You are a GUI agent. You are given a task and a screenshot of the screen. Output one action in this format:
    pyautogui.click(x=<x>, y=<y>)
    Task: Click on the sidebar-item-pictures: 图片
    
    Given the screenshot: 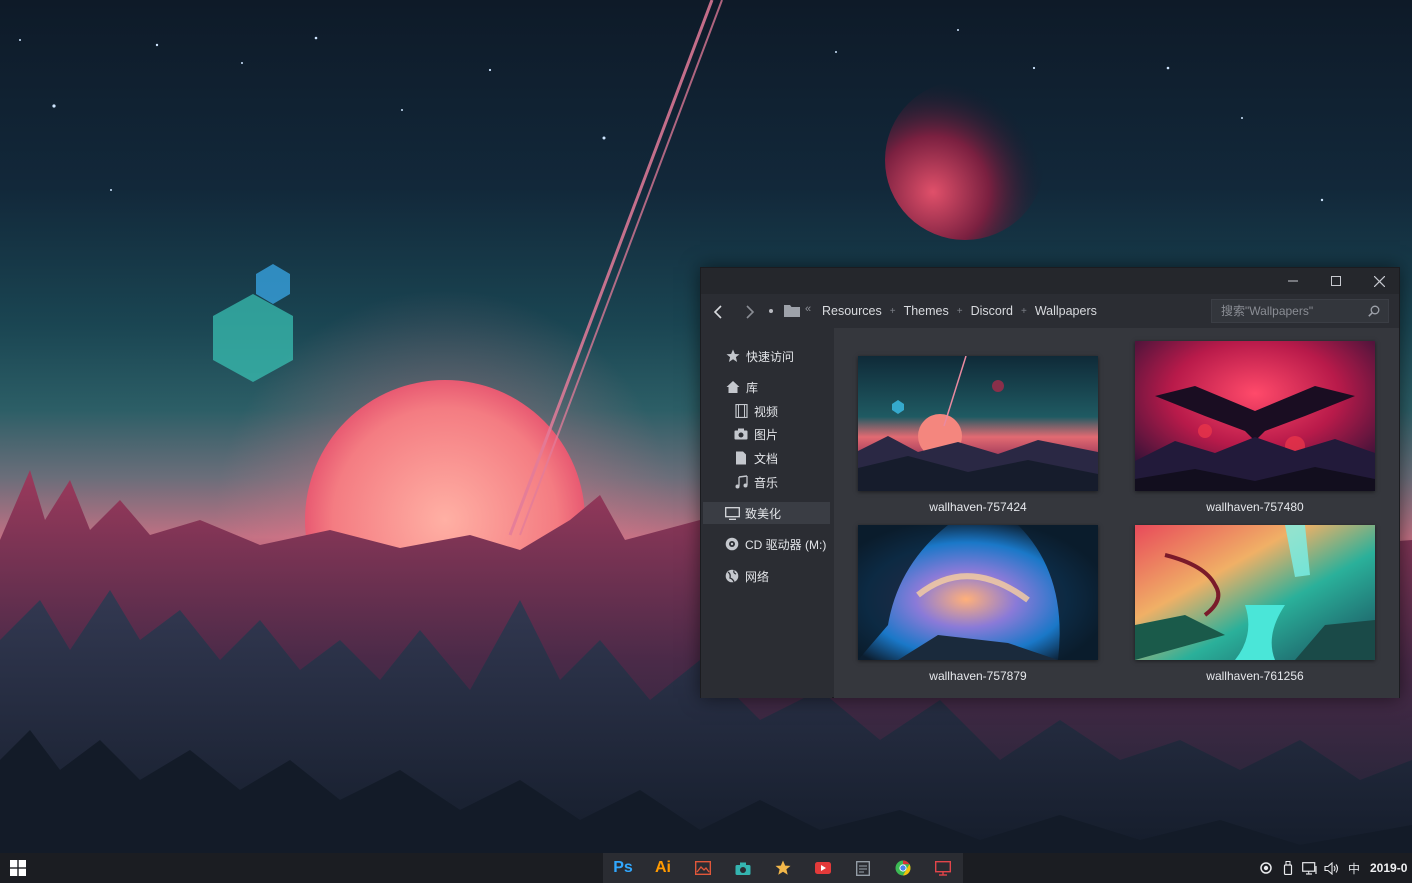 What is the action you would take?
    pyautogui.click(x=766, y=434)
    